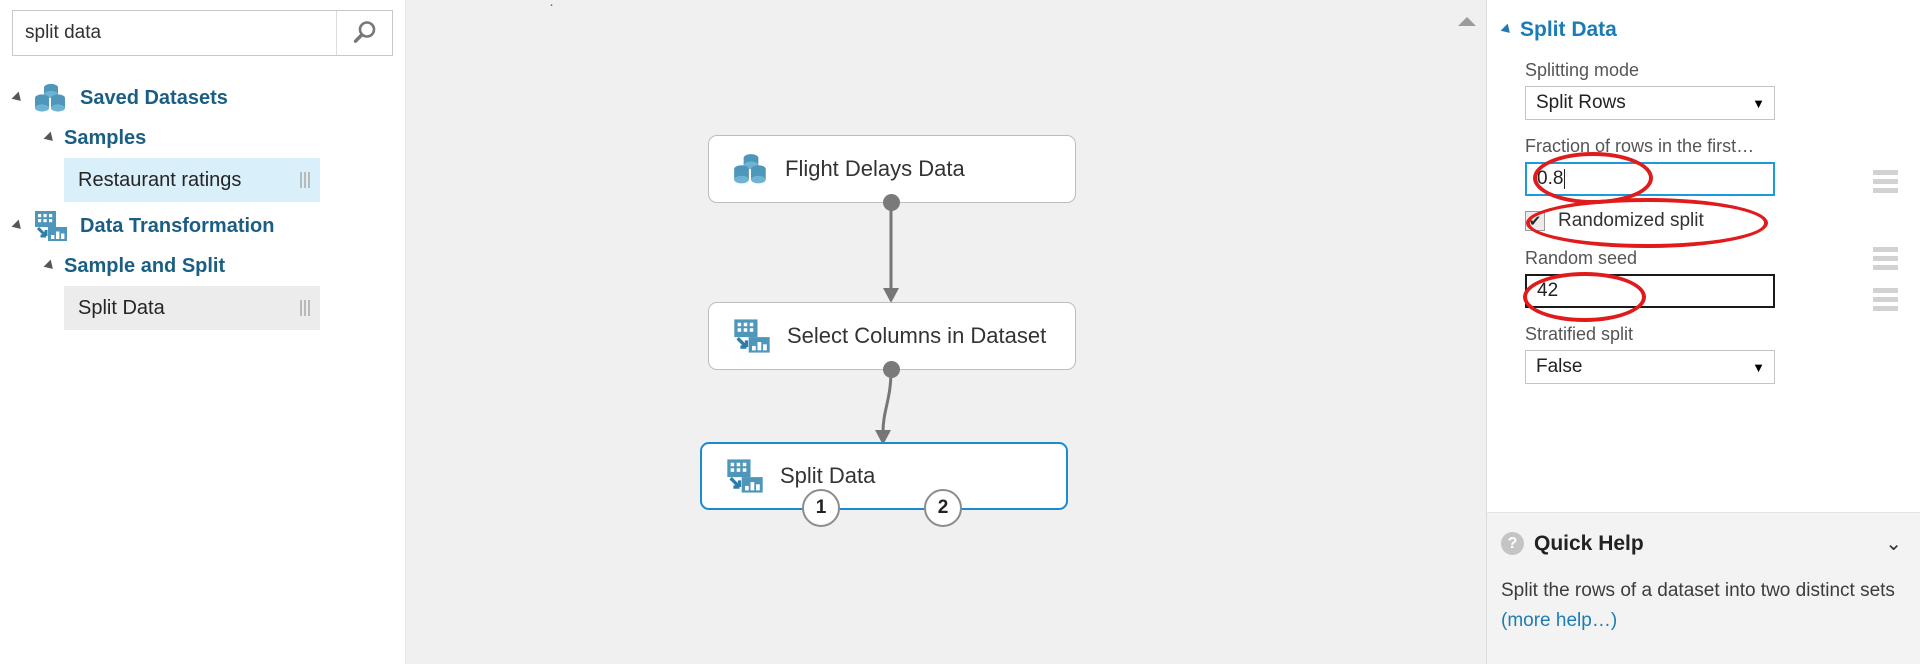  I want to click on random-seed-label: Random seed, so click(1581, 258).